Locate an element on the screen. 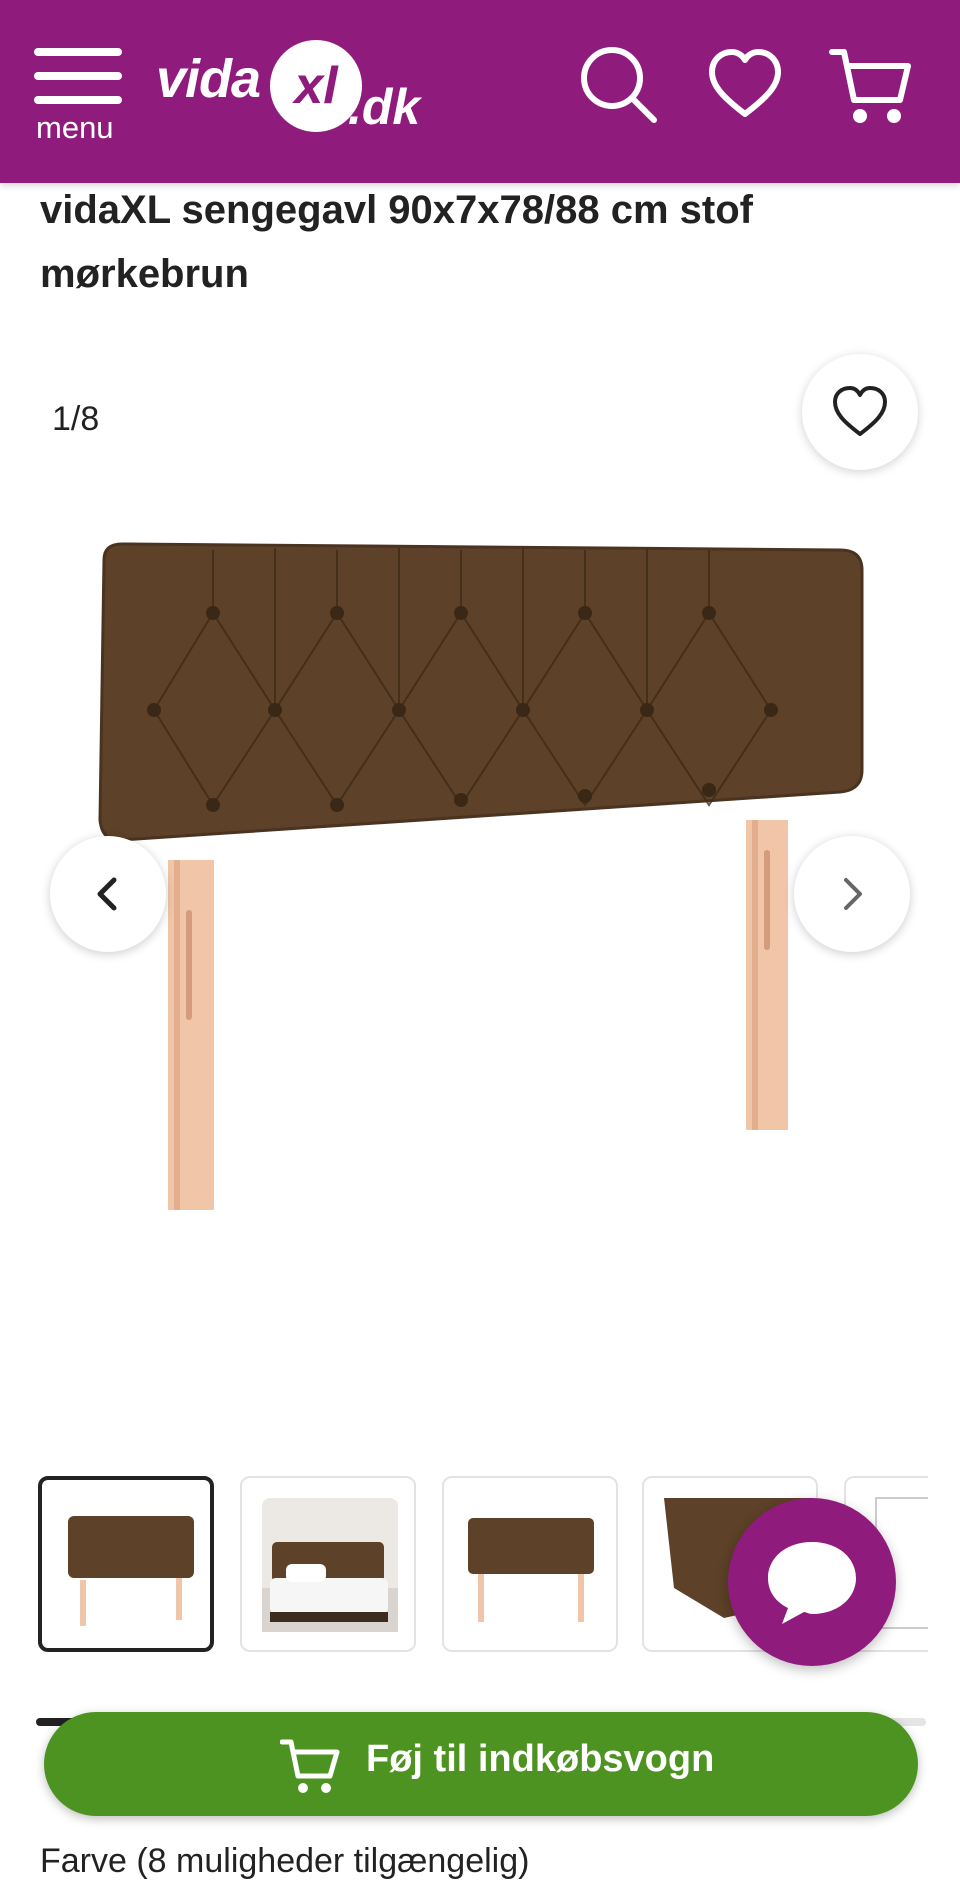  add-to-cart-label: Føj til indkøbsvogn is located at coordinates (540, 1759).